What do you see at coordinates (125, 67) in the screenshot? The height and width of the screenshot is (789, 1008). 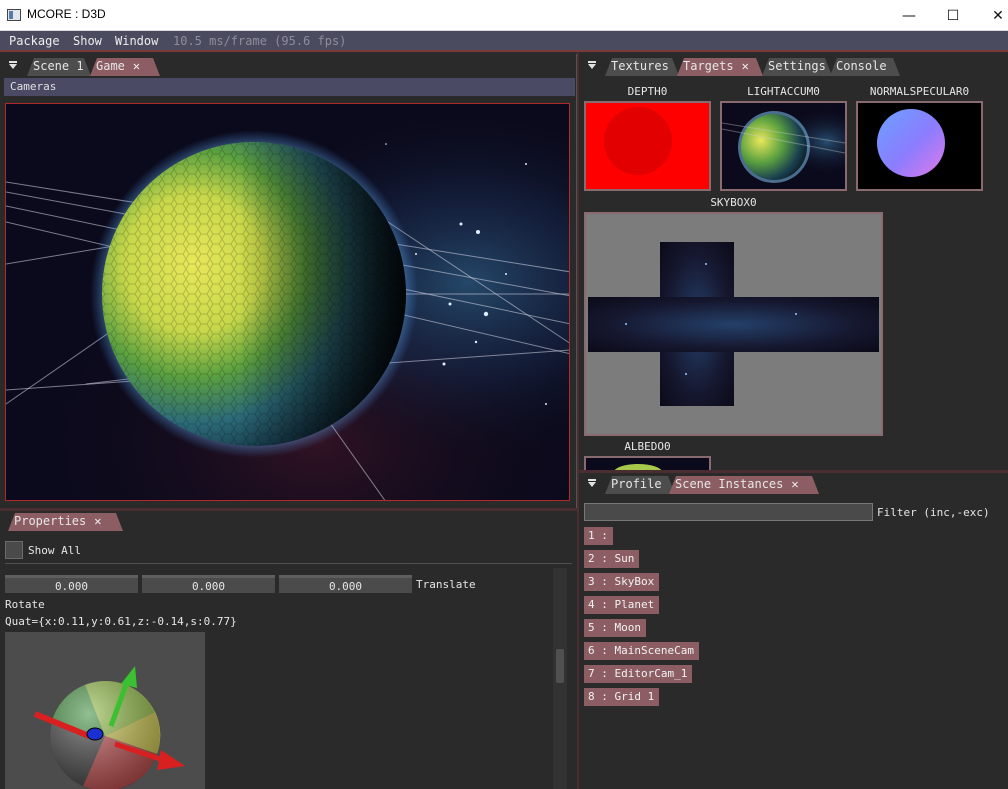 I see `tab-game: Game ✕` at bounding box center [125, 67].